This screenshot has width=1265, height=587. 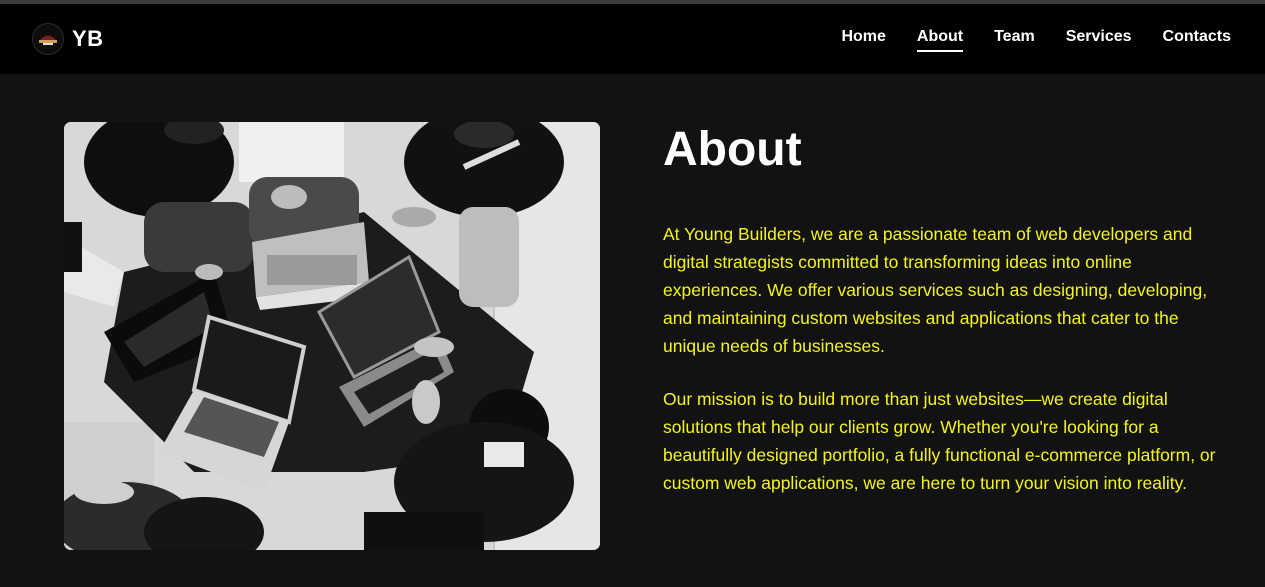 What do you see at coordinates (1197, 39) in the screenshot?
I see `nav-contacts: Contacts` at bounding box center [1197, 39].